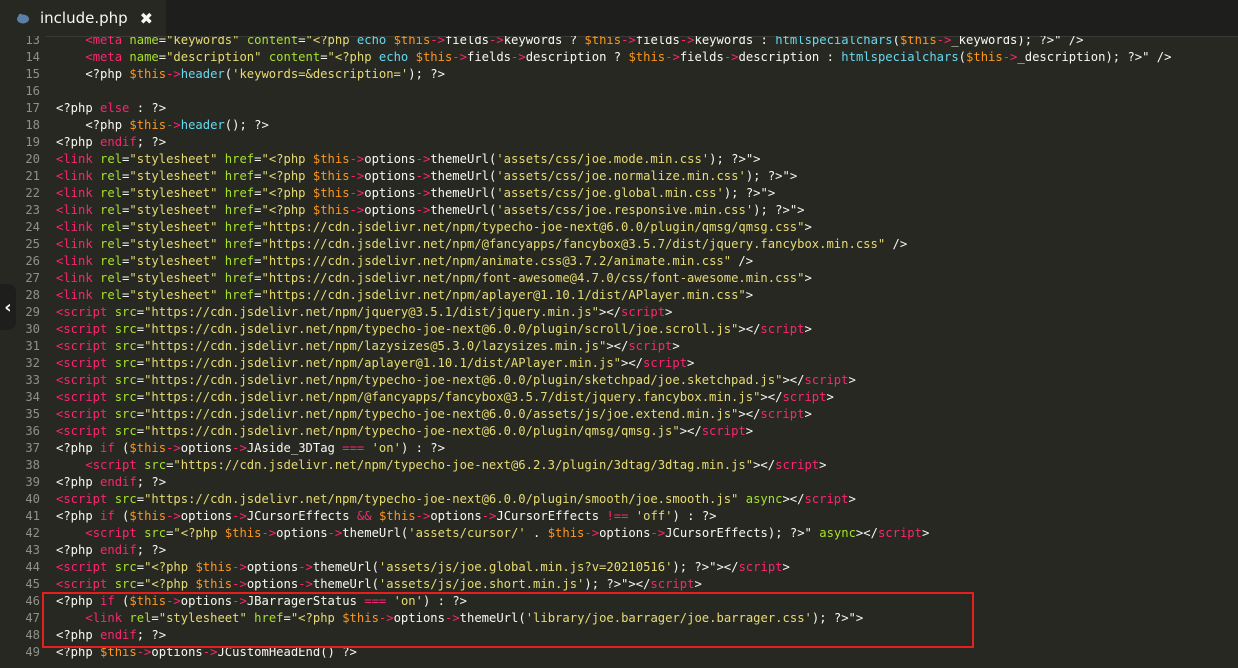 This screenshot has width=1238, height=668. What do you see at coordinates (619, 125) in the screenshot?
I see `code-line: 18 <?php $this->header(); ?>` at bounding box center [619, 125].